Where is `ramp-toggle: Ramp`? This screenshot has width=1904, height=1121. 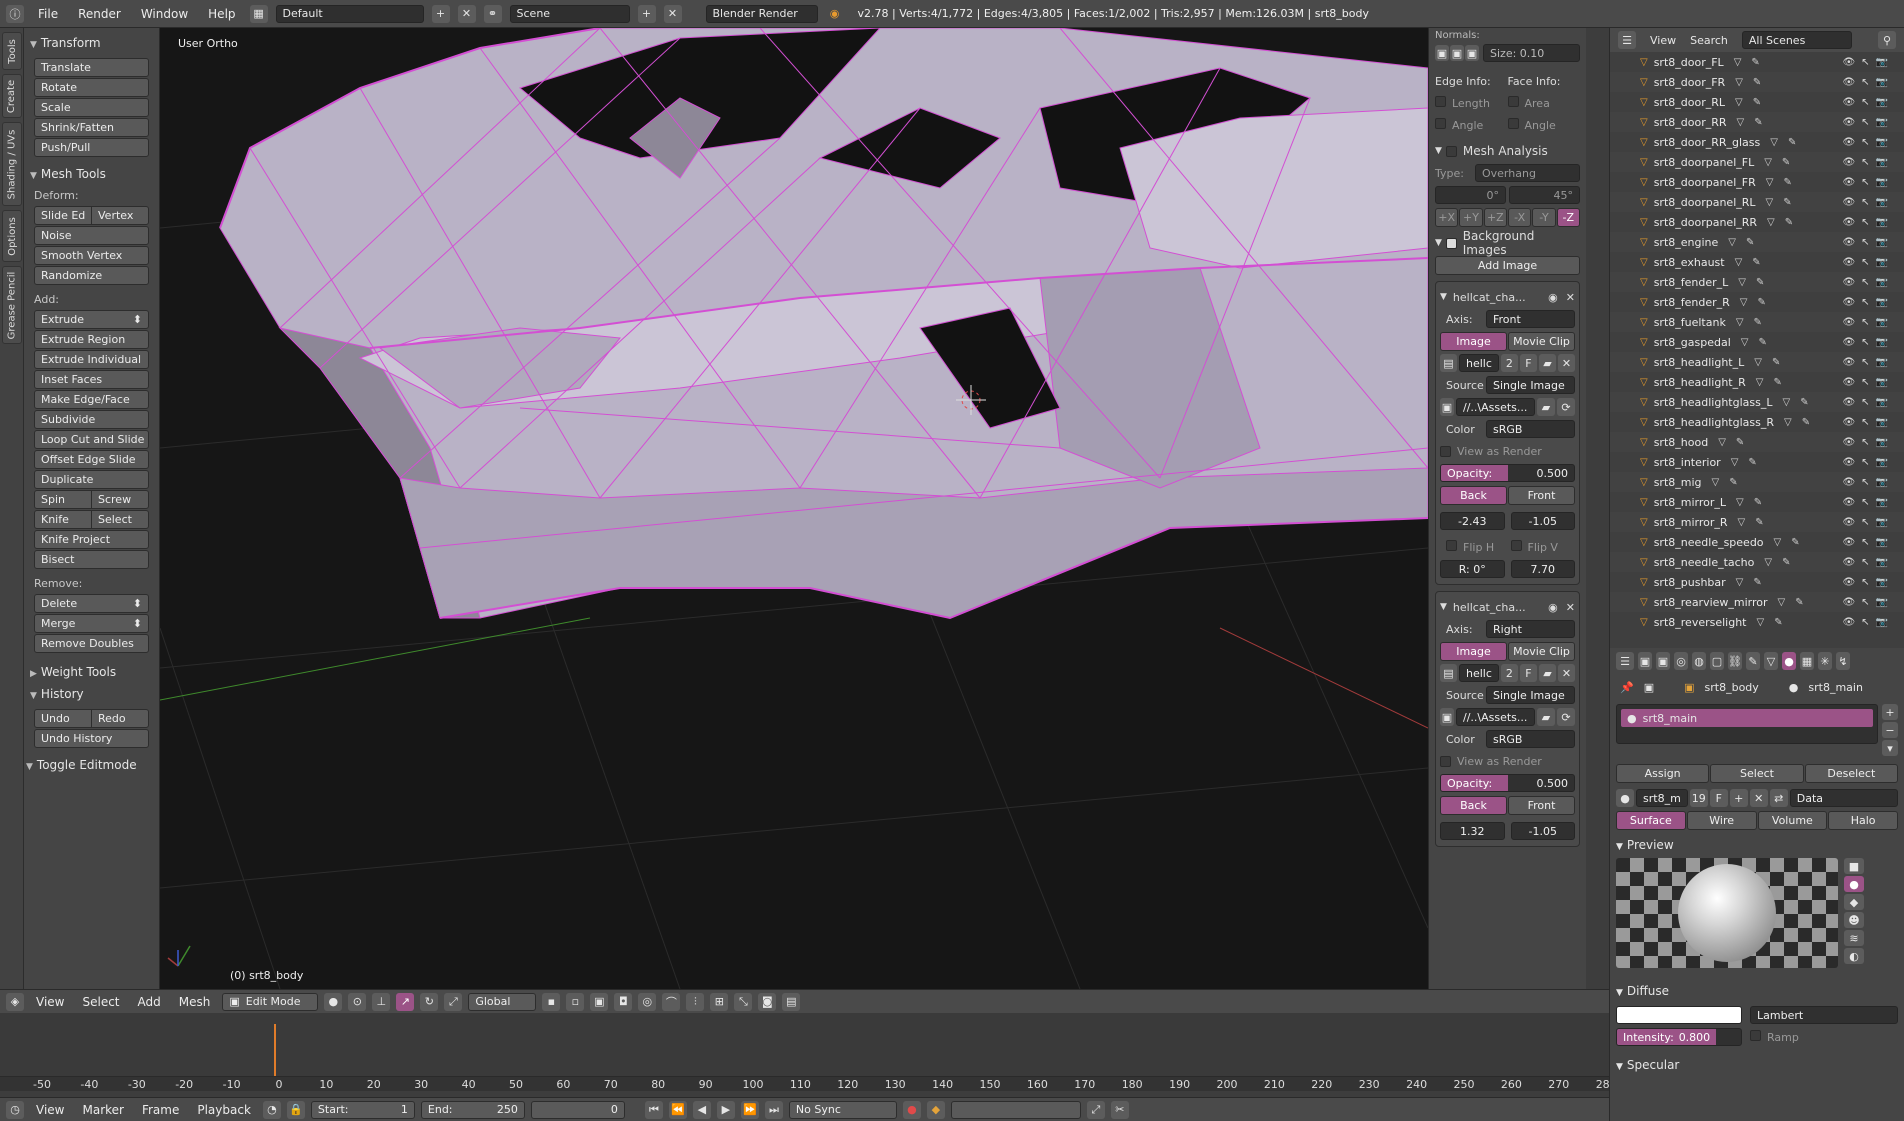 ramp-toggle: Ramp is located at coordinates (1774, 1037).